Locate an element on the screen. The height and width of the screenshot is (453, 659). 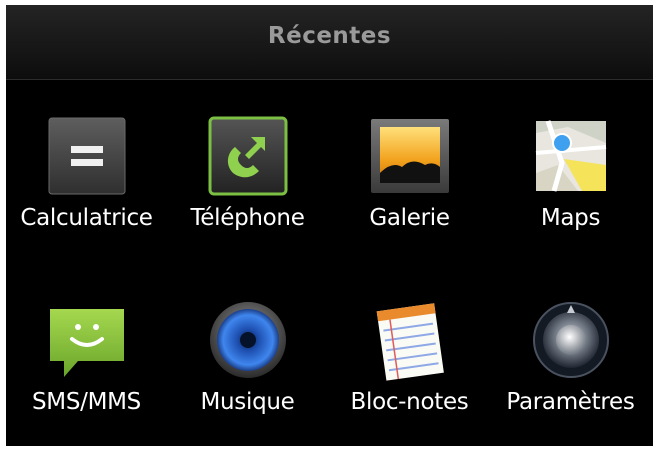
app-label: Paramètres is located at coordinates (570, 402).